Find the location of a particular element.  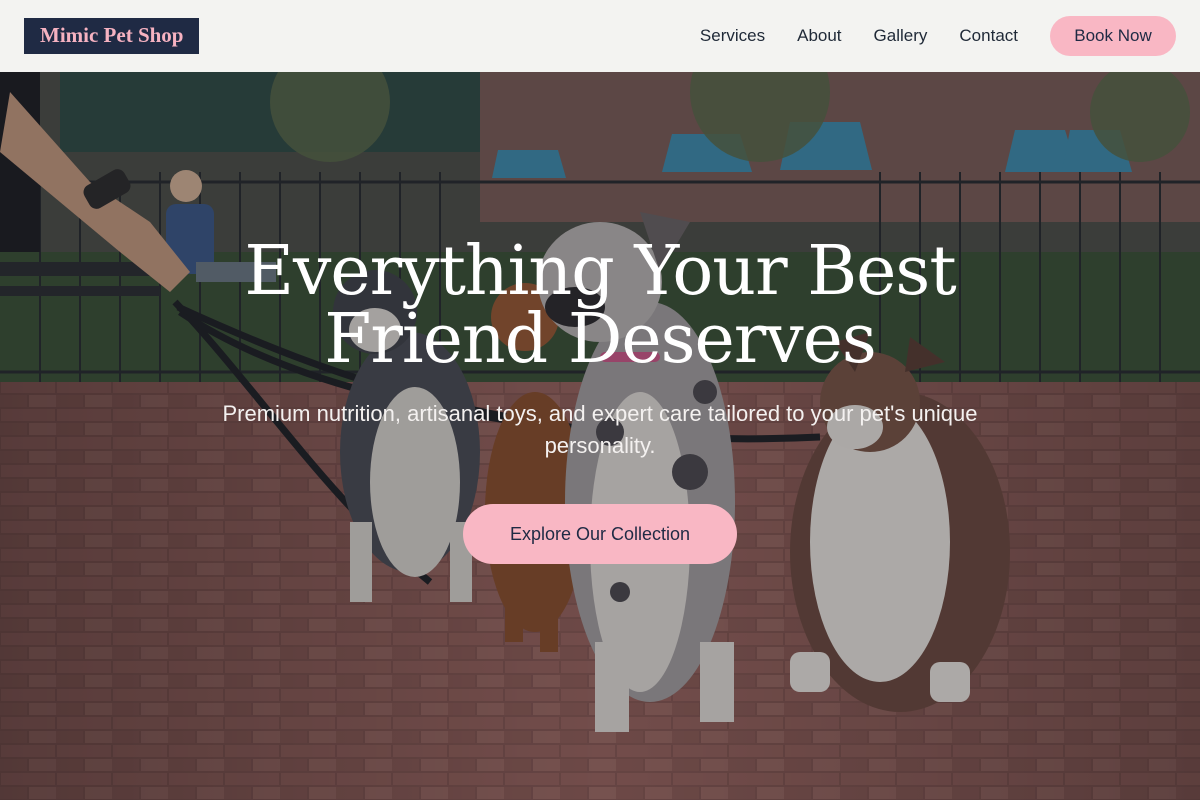

nav-link-about: About is located at coordinates (819, 36).